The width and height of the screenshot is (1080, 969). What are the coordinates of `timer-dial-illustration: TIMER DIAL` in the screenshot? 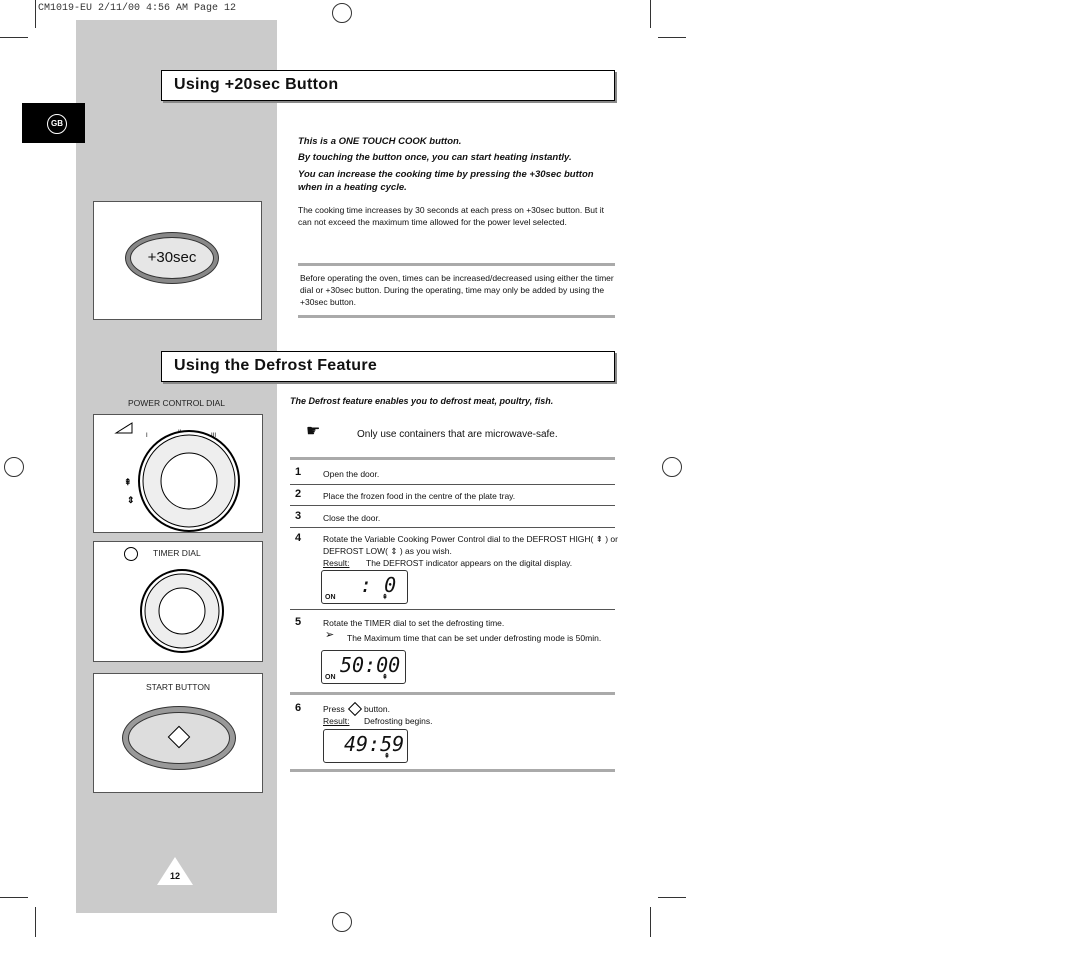 It's located at (178, 601).